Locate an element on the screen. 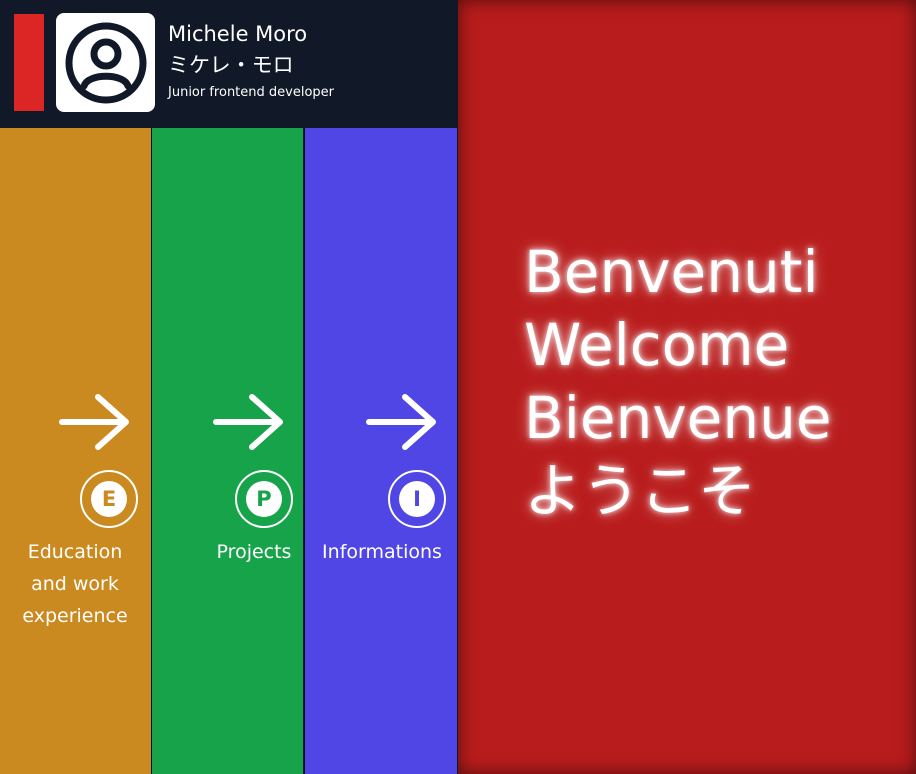 The width and height of the screenshot is (916, 774). section-informations: I Informations is located at coordinates (381, 451).